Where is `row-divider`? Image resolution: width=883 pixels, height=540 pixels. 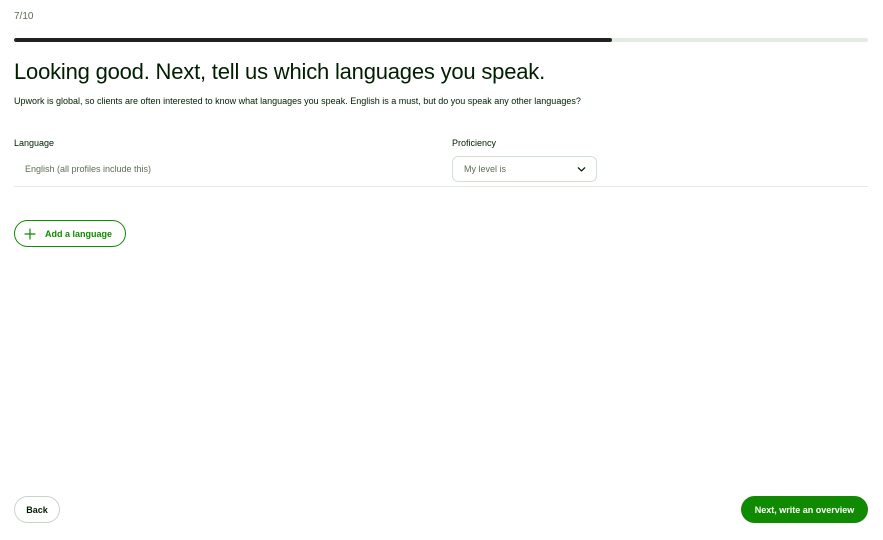
row-divider is located at coordinates (441, 186).